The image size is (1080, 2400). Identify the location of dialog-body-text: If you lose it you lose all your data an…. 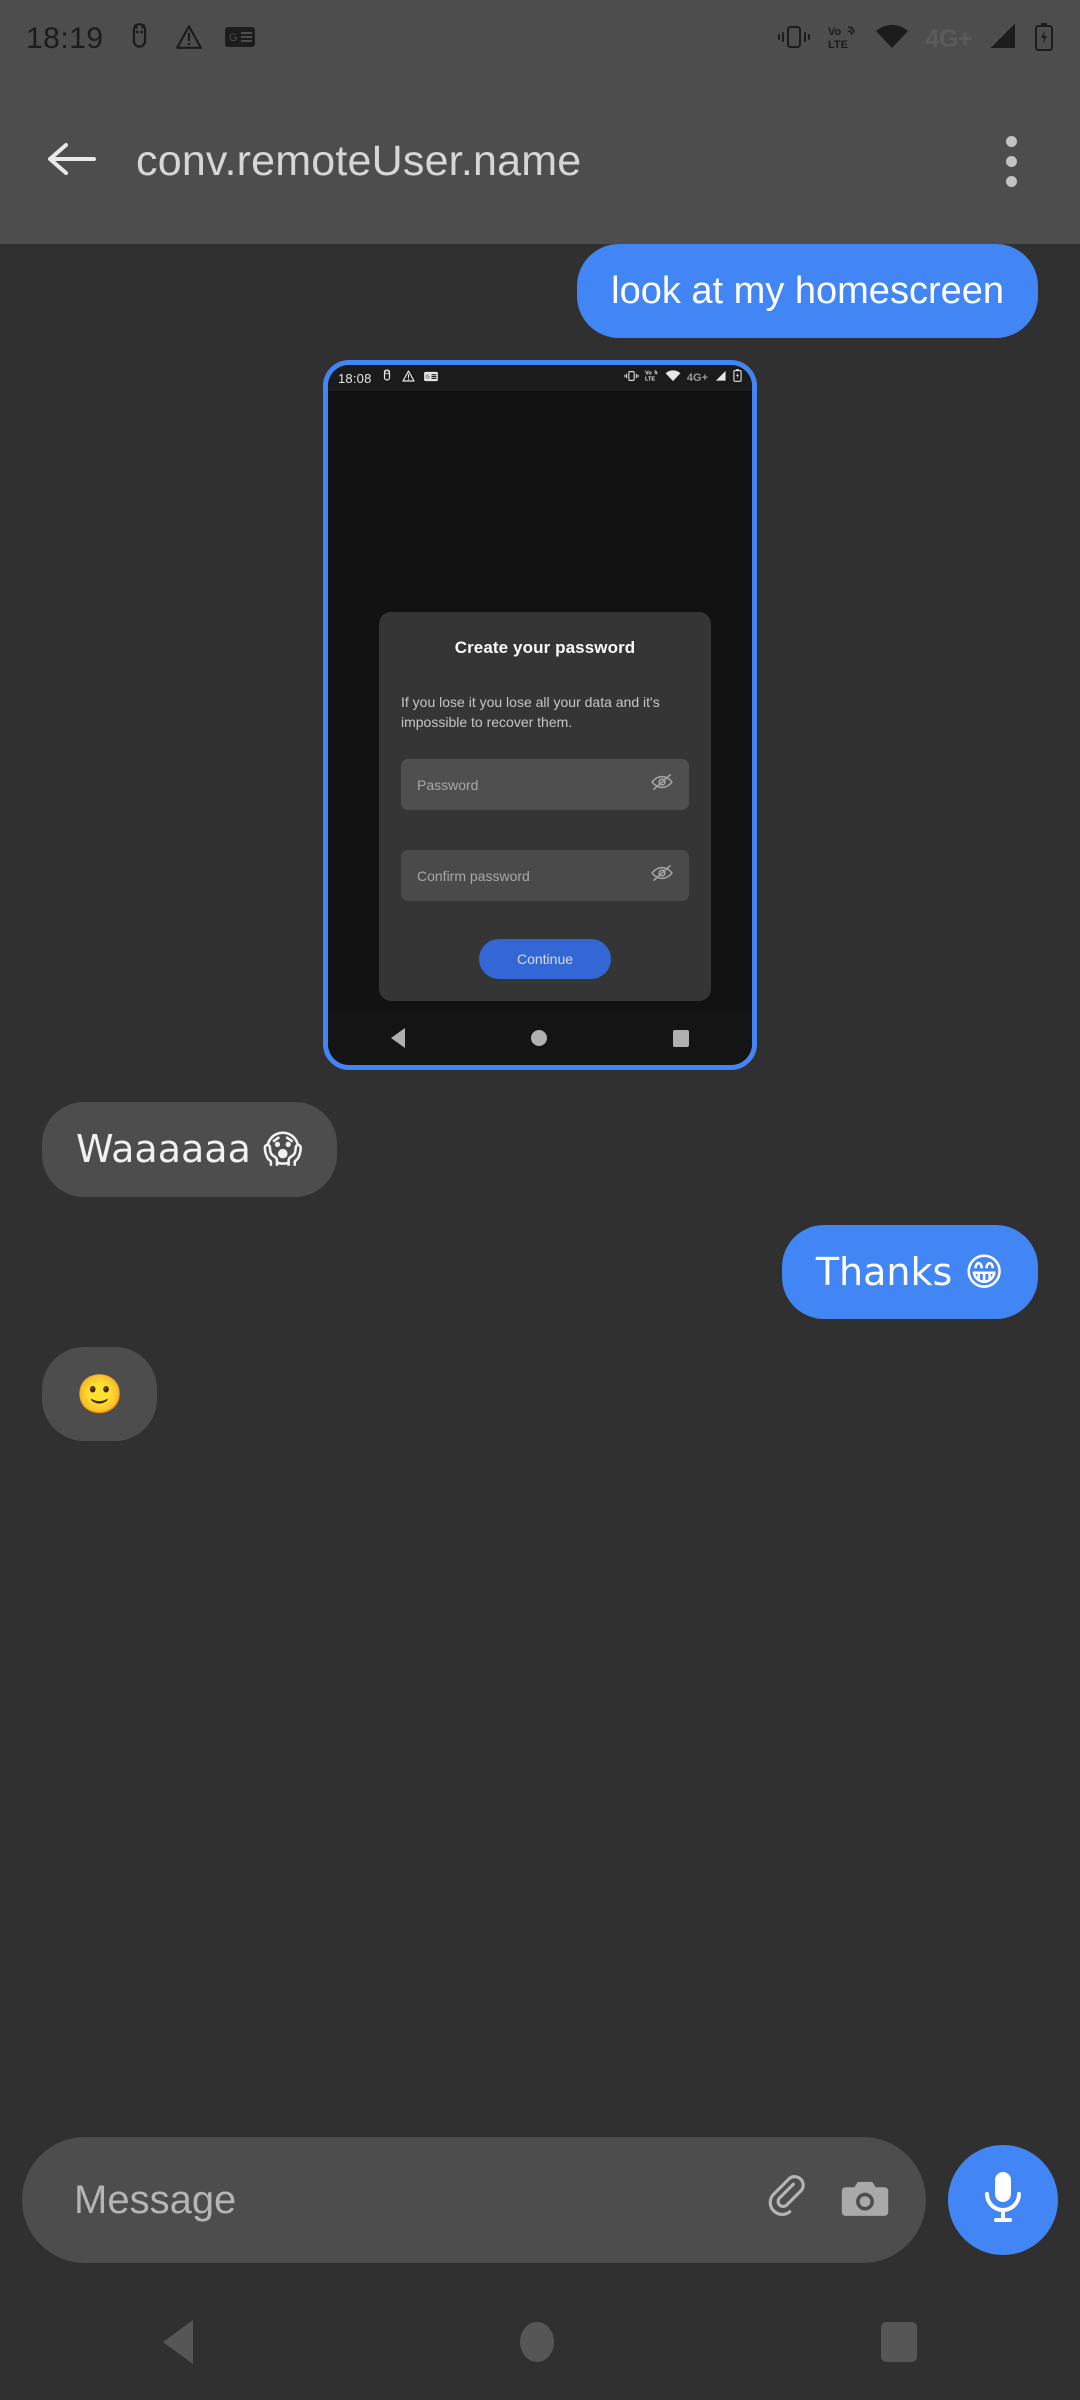
(530, 712).